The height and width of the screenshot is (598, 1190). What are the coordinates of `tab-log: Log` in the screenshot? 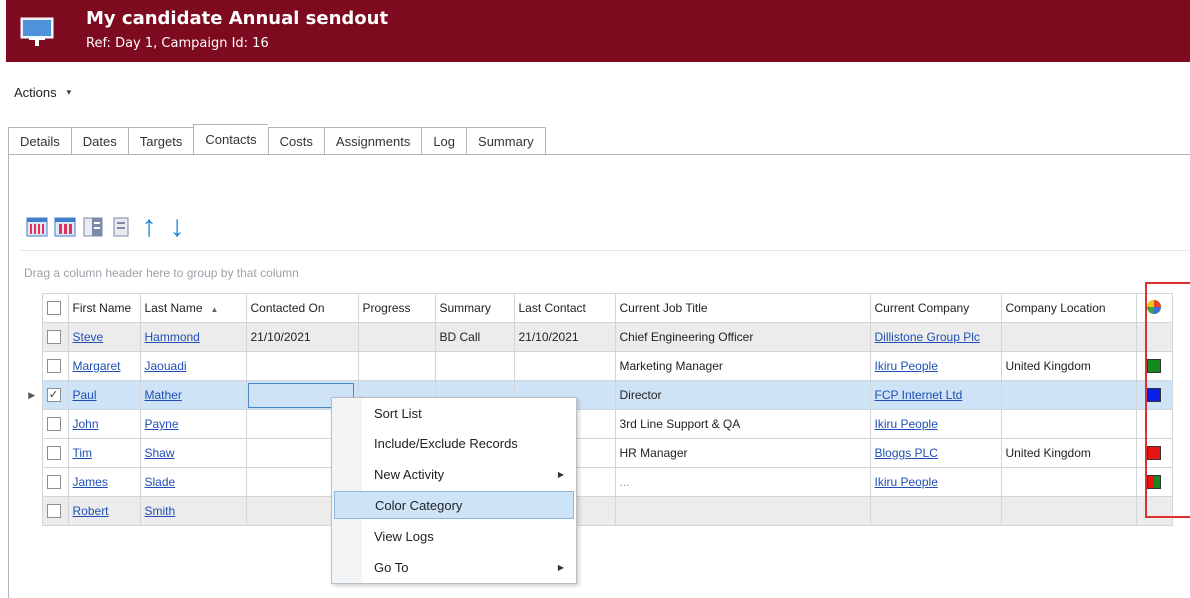 It's located at (444, 141).